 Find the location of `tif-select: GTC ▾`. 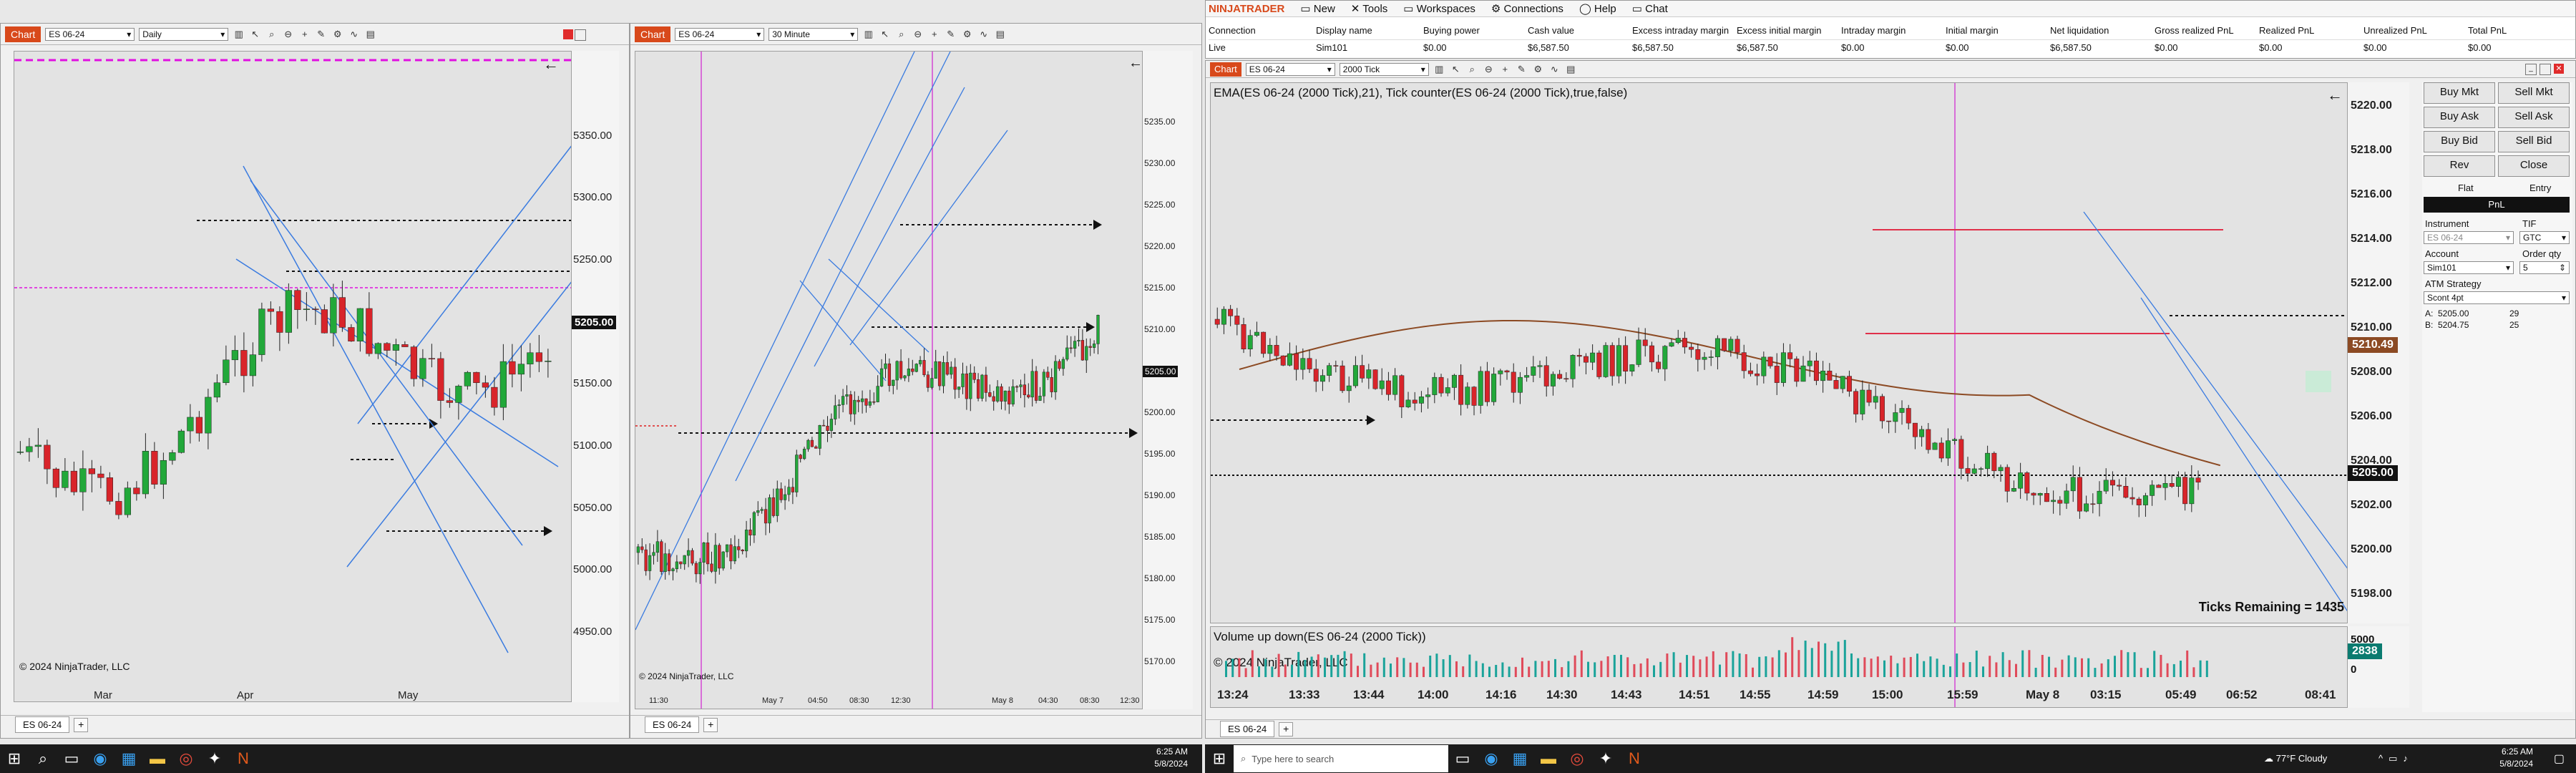

tif-select: GTC ▾ is located at coordinates (2544, 238).